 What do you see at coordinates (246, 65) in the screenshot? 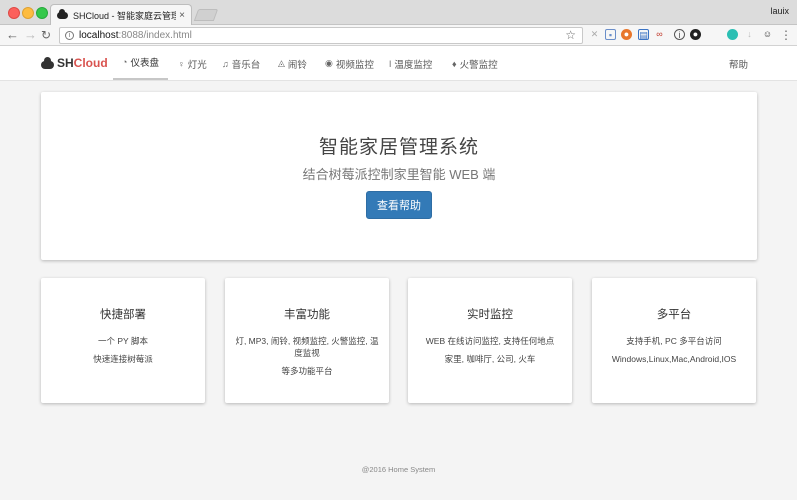
I see `nav-item-label: 音乐台` at bounding box center [246, 65].